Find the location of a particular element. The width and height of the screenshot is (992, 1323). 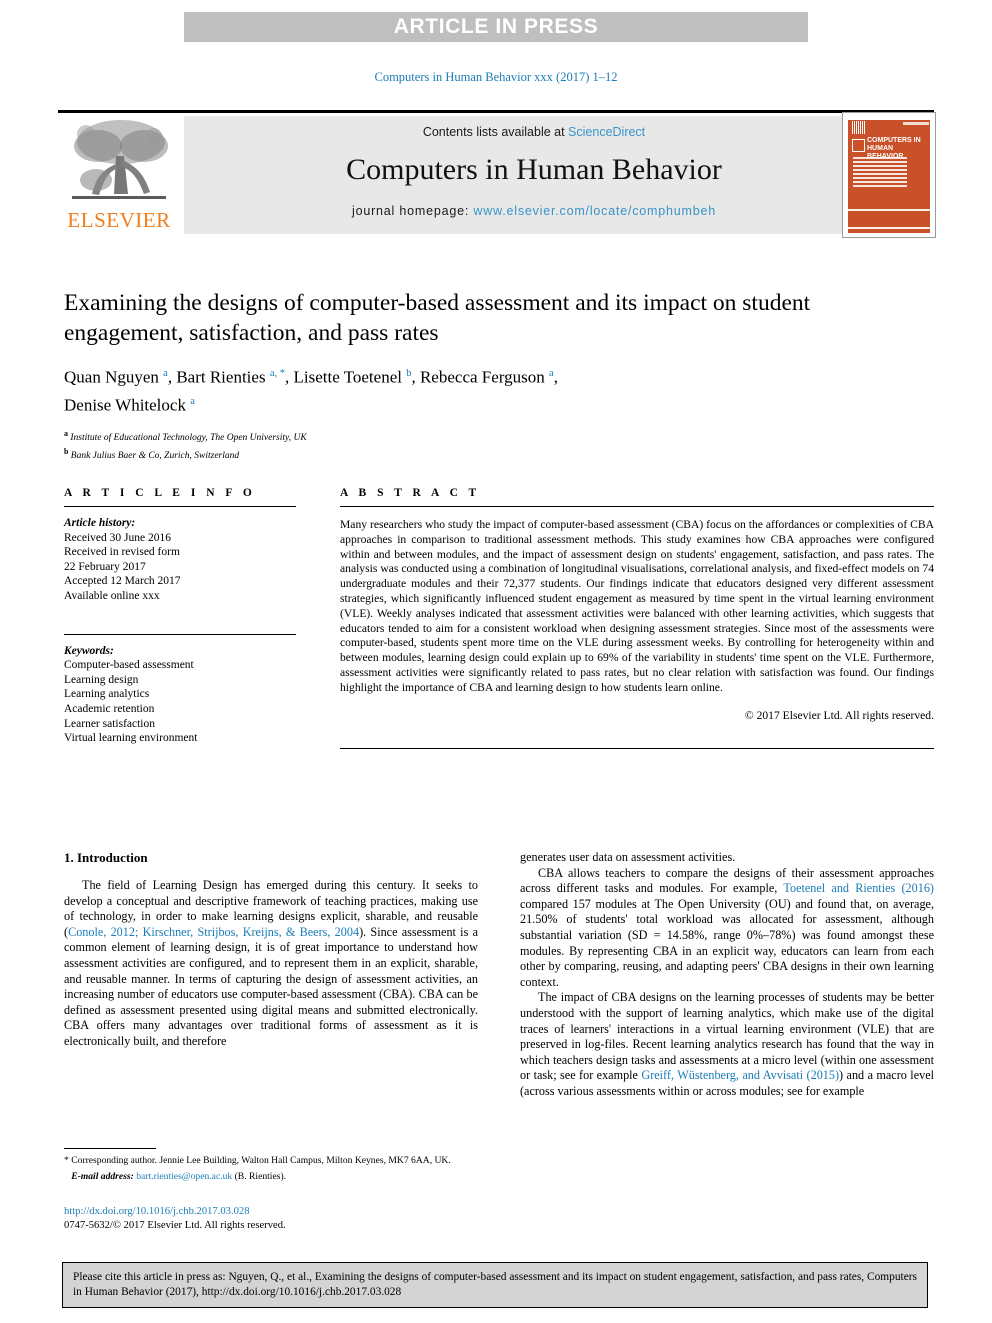

history-line: Accepted 12 March 2017 is located at coordinates (122, 581).